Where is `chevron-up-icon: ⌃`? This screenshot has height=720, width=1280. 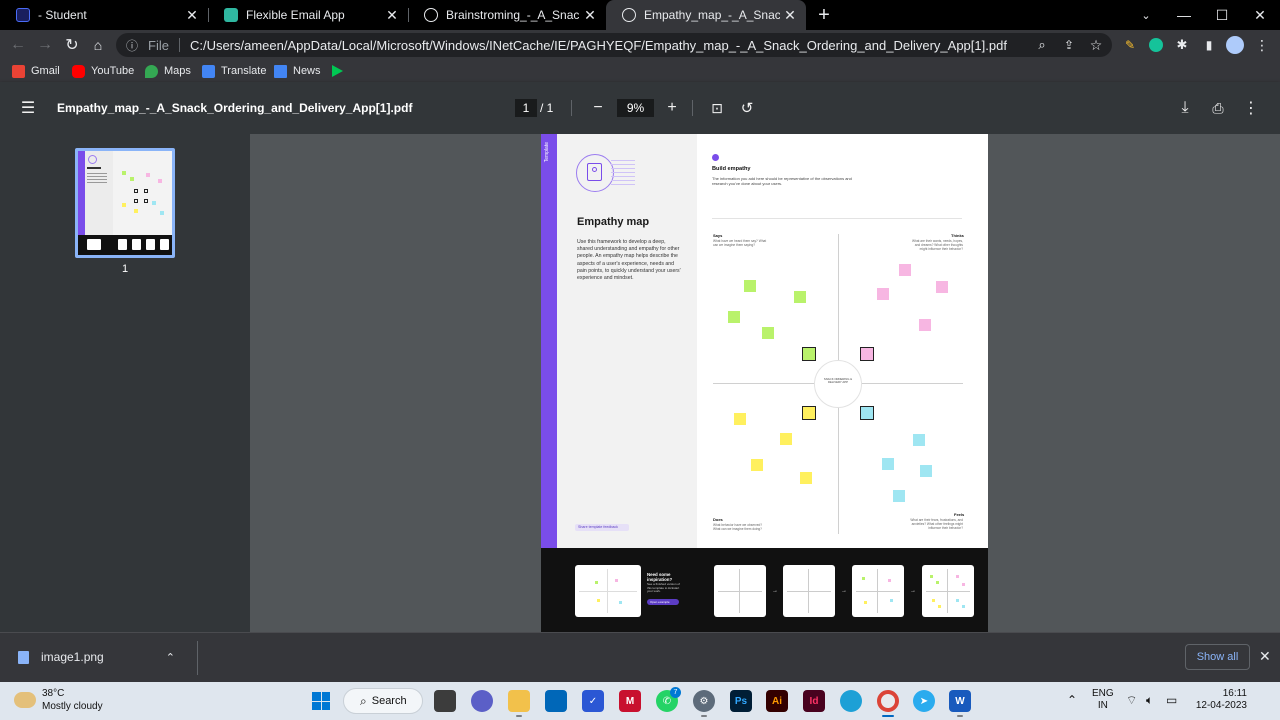
chevron-up-icon: ⌃ is located at coordinates (170, 657).